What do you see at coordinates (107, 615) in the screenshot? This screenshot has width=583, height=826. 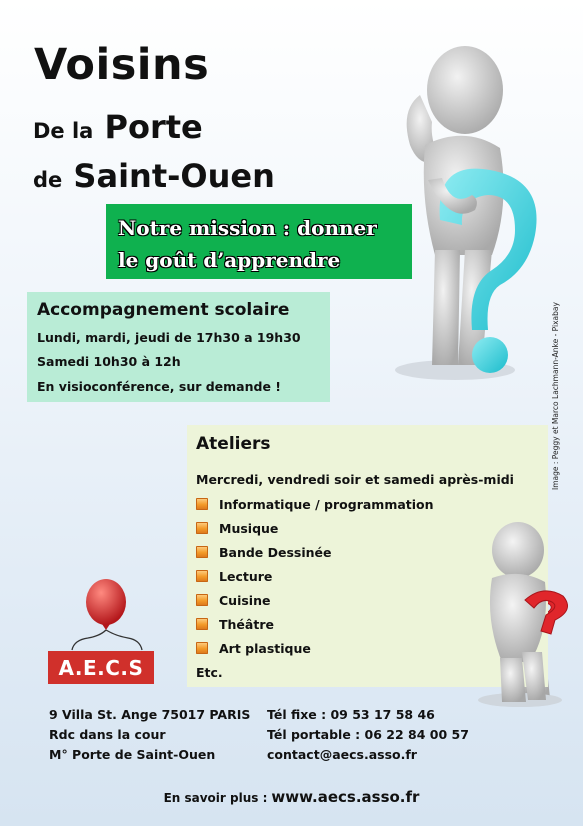 I see `red-balloon-icon` at bounding box center [107, 615].